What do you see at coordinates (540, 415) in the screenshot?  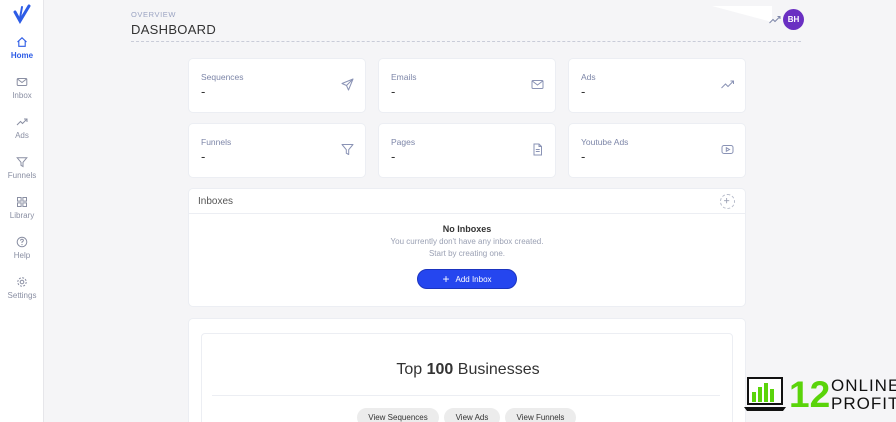 I see `view-funnels-button: View Funnels` at bounding box center [540, 415].